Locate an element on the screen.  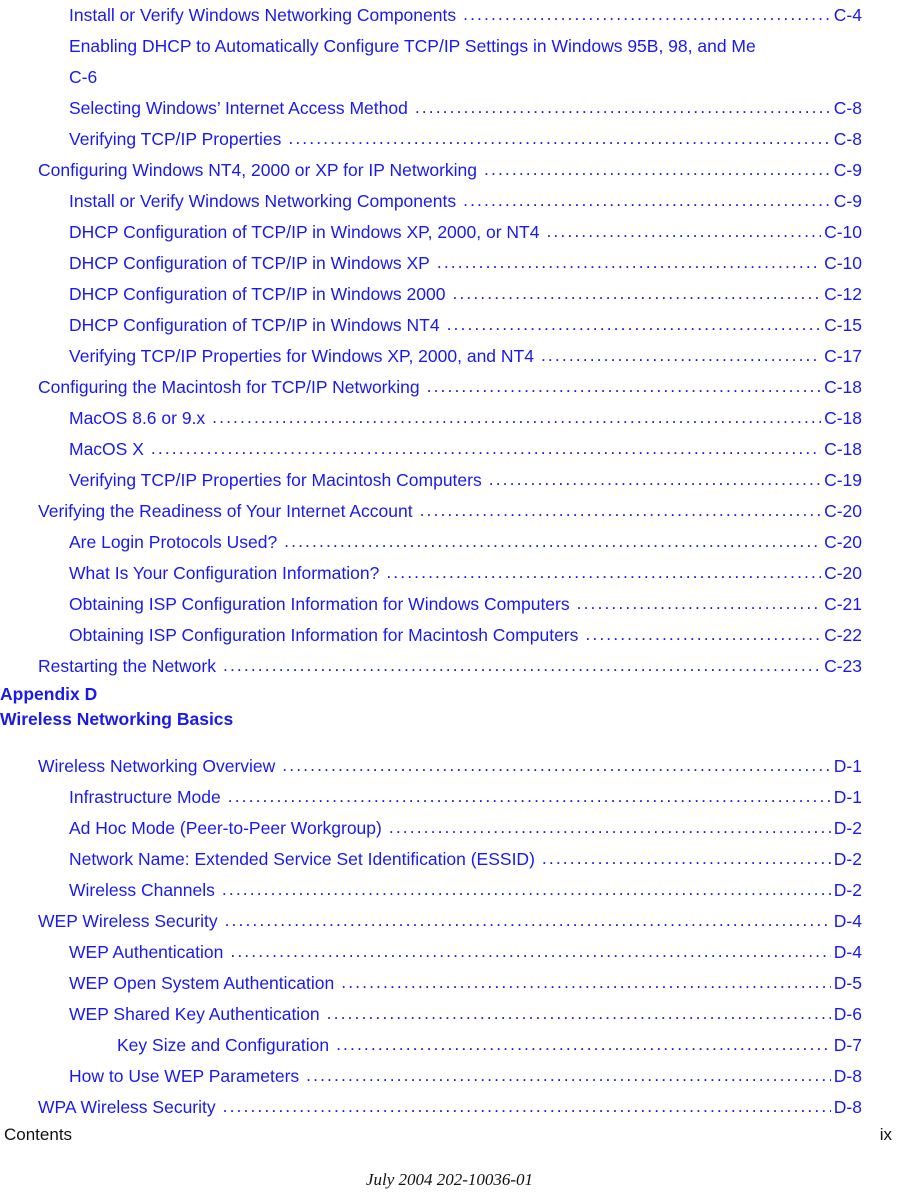
toc-entry-title: Infrastructure Mode is located at coordinates (145, 797).